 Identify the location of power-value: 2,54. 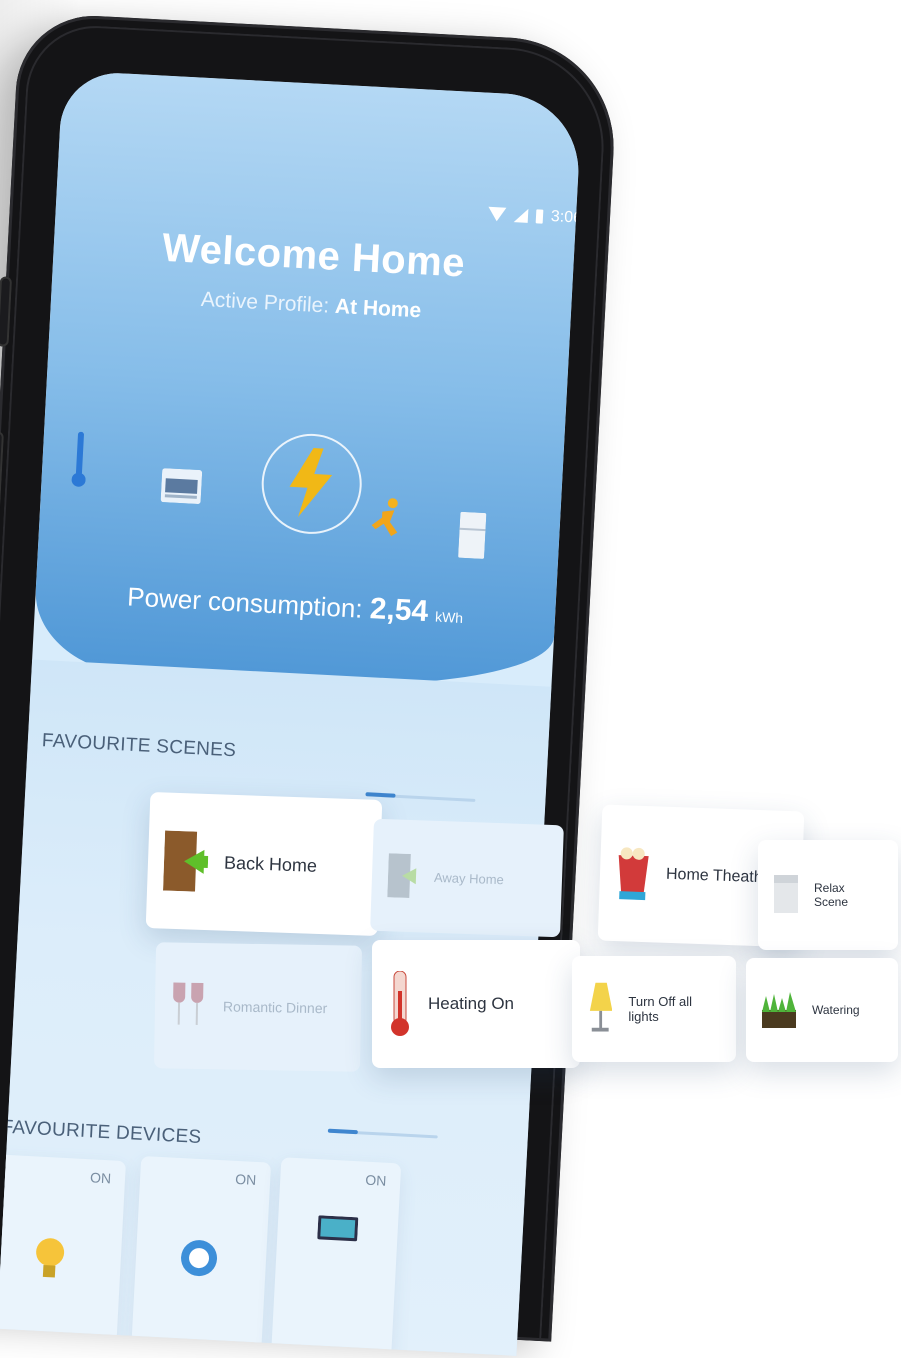
(399, 610).